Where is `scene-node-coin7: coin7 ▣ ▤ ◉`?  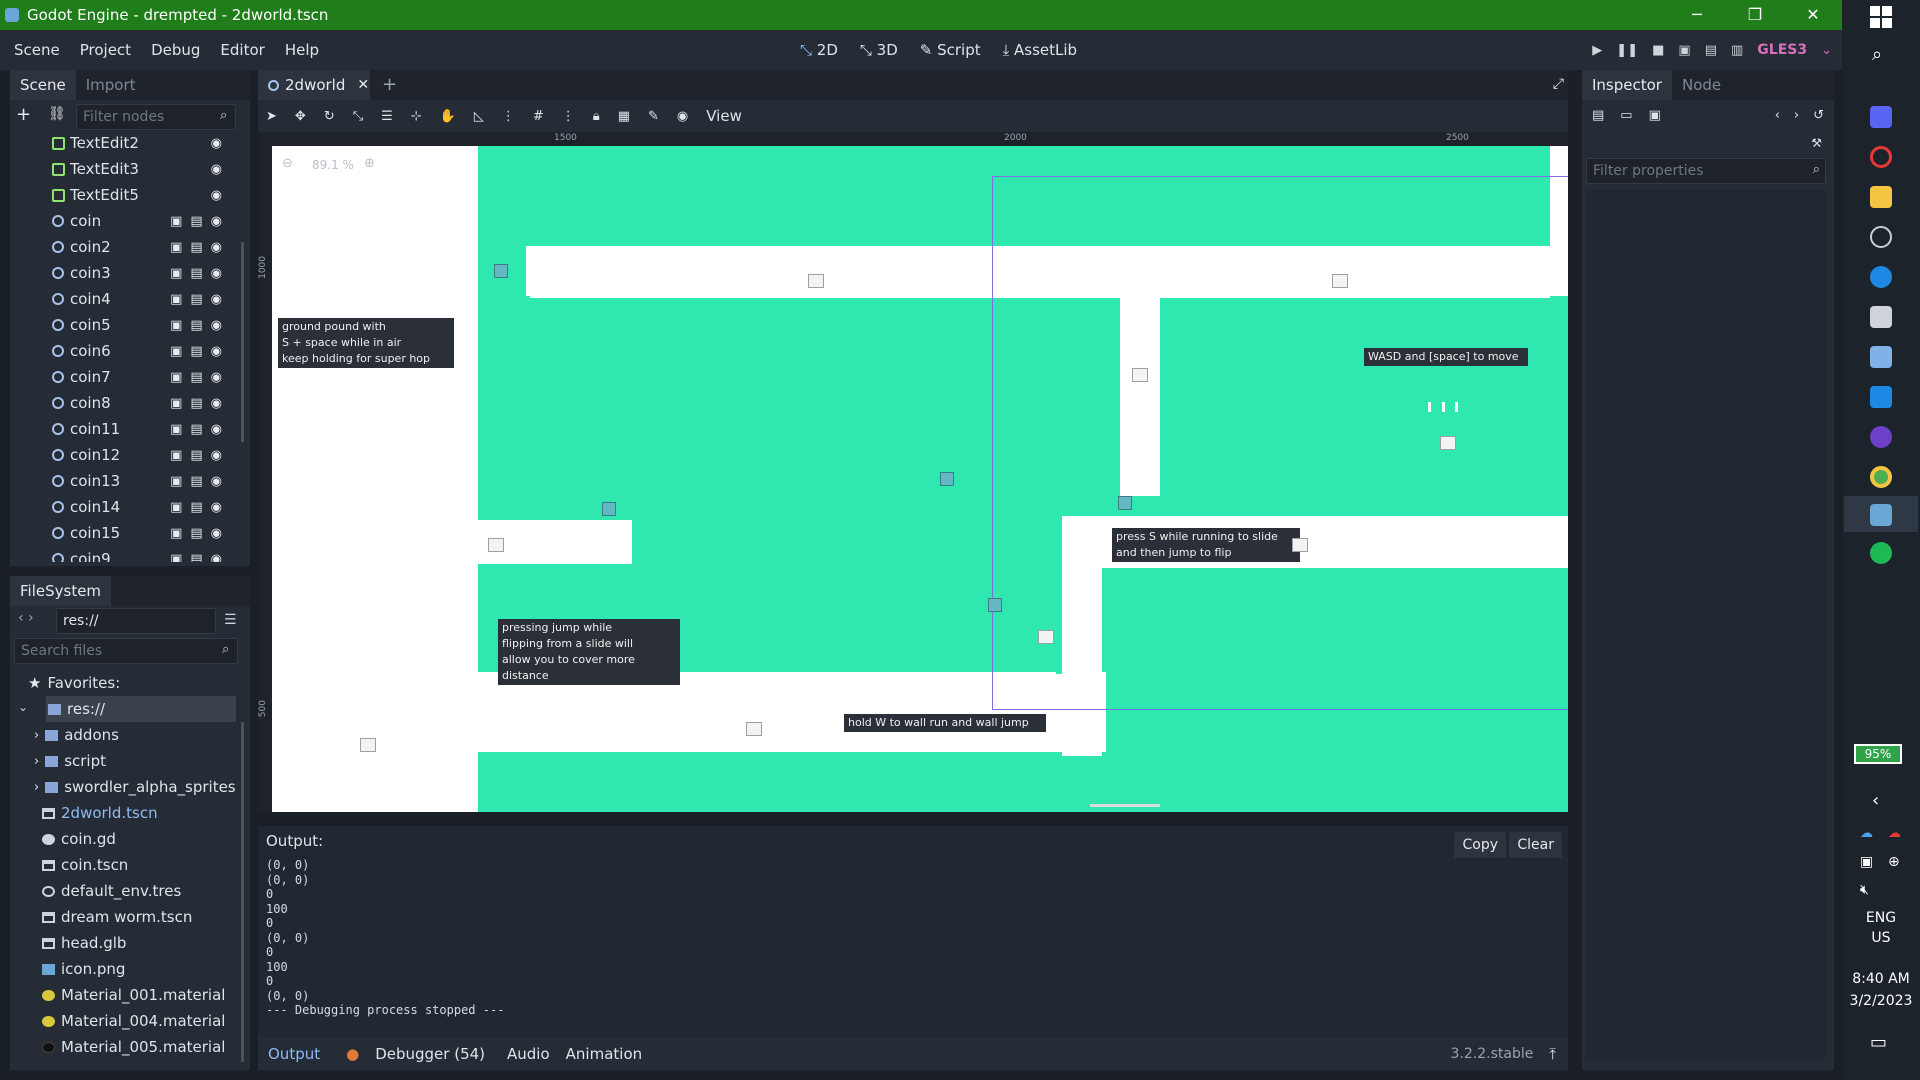 scene-node-coin7: coin7 ▣ ▤ ◉ is located at coordinates (125, 377).